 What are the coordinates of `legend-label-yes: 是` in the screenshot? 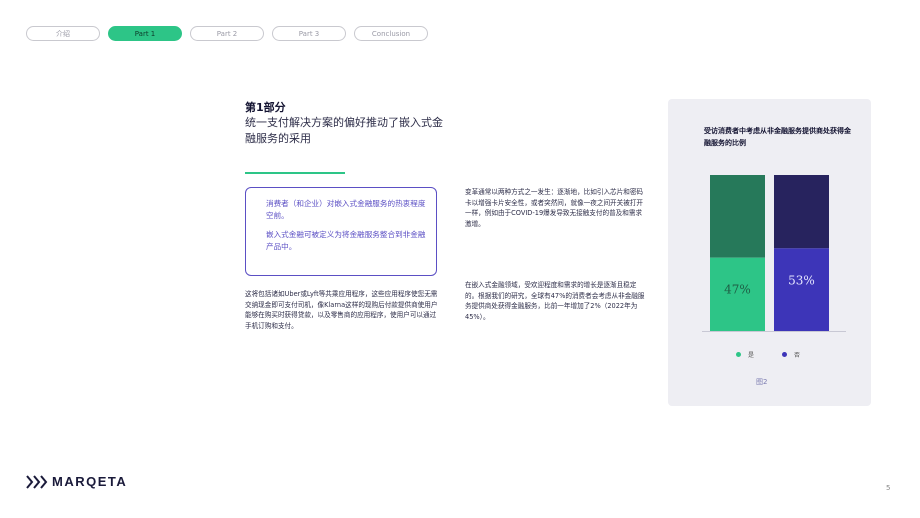 It's located at (751, 355).